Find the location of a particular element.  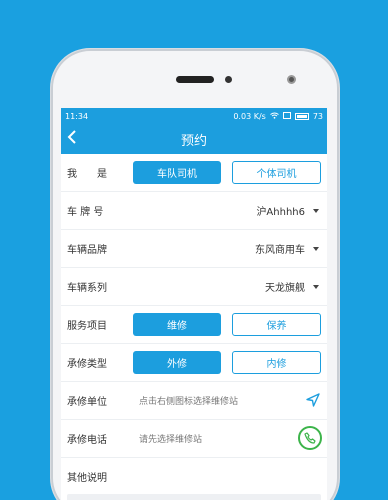

brand-label: 车辆品牌 is located at coordinates (87, 250).